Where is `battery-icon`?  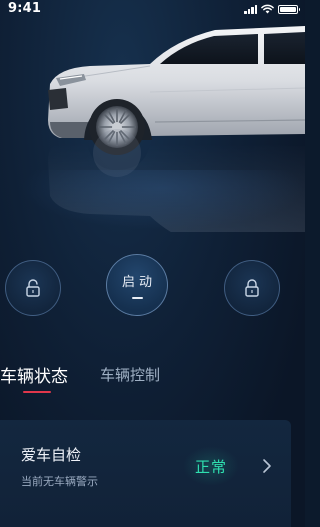
battery-icon is located at coordinates (289, 9).